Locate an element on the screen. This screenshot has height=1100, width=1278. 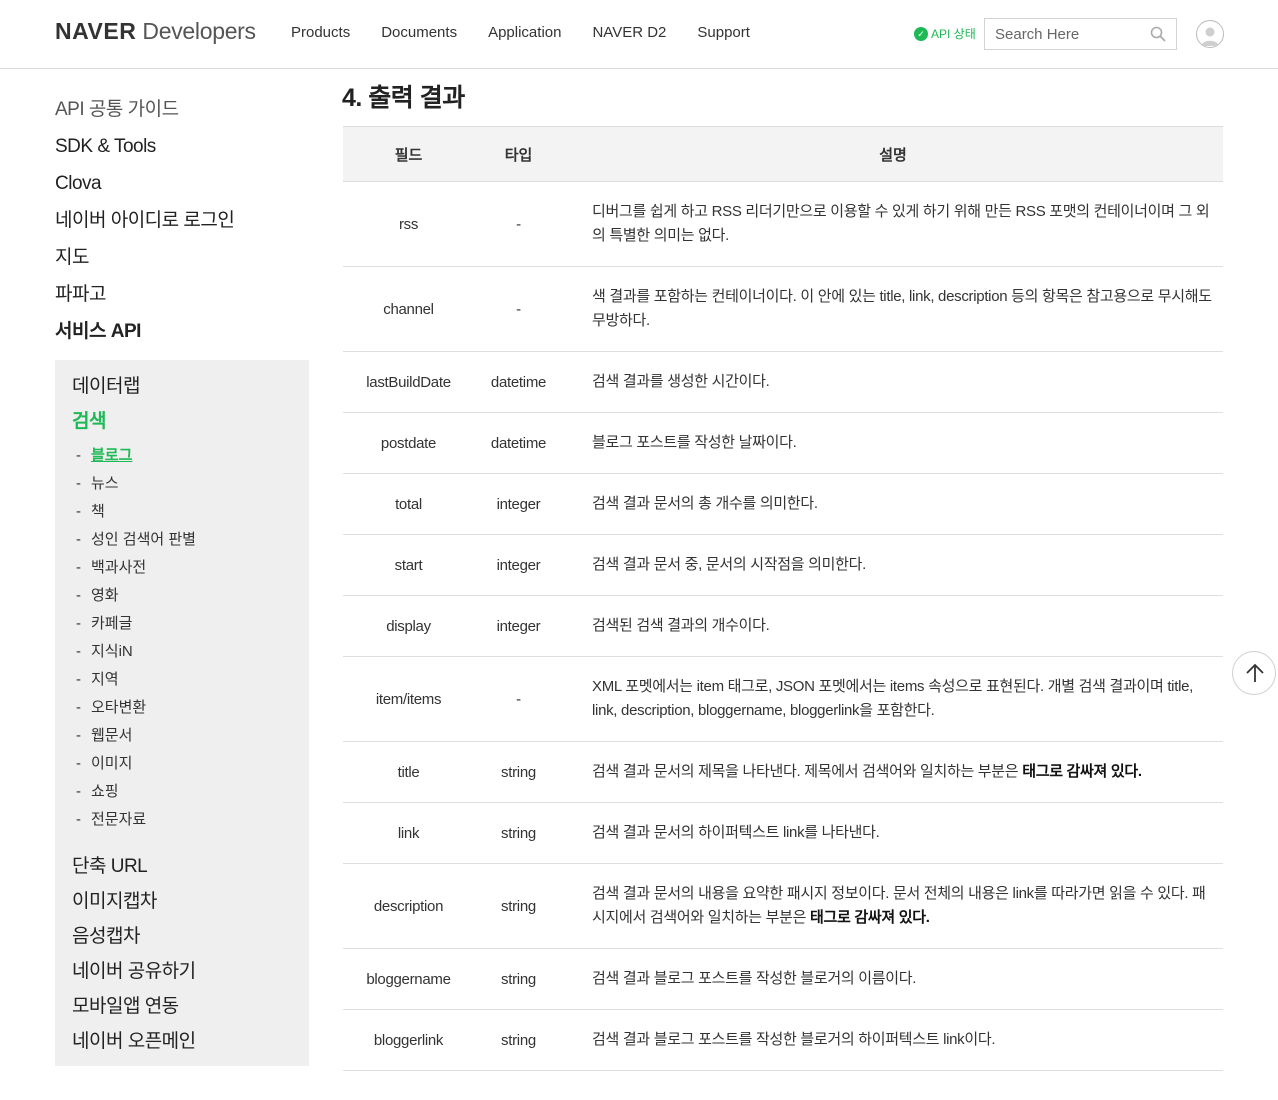
cell-field: start is located at coordinates (408, 565).